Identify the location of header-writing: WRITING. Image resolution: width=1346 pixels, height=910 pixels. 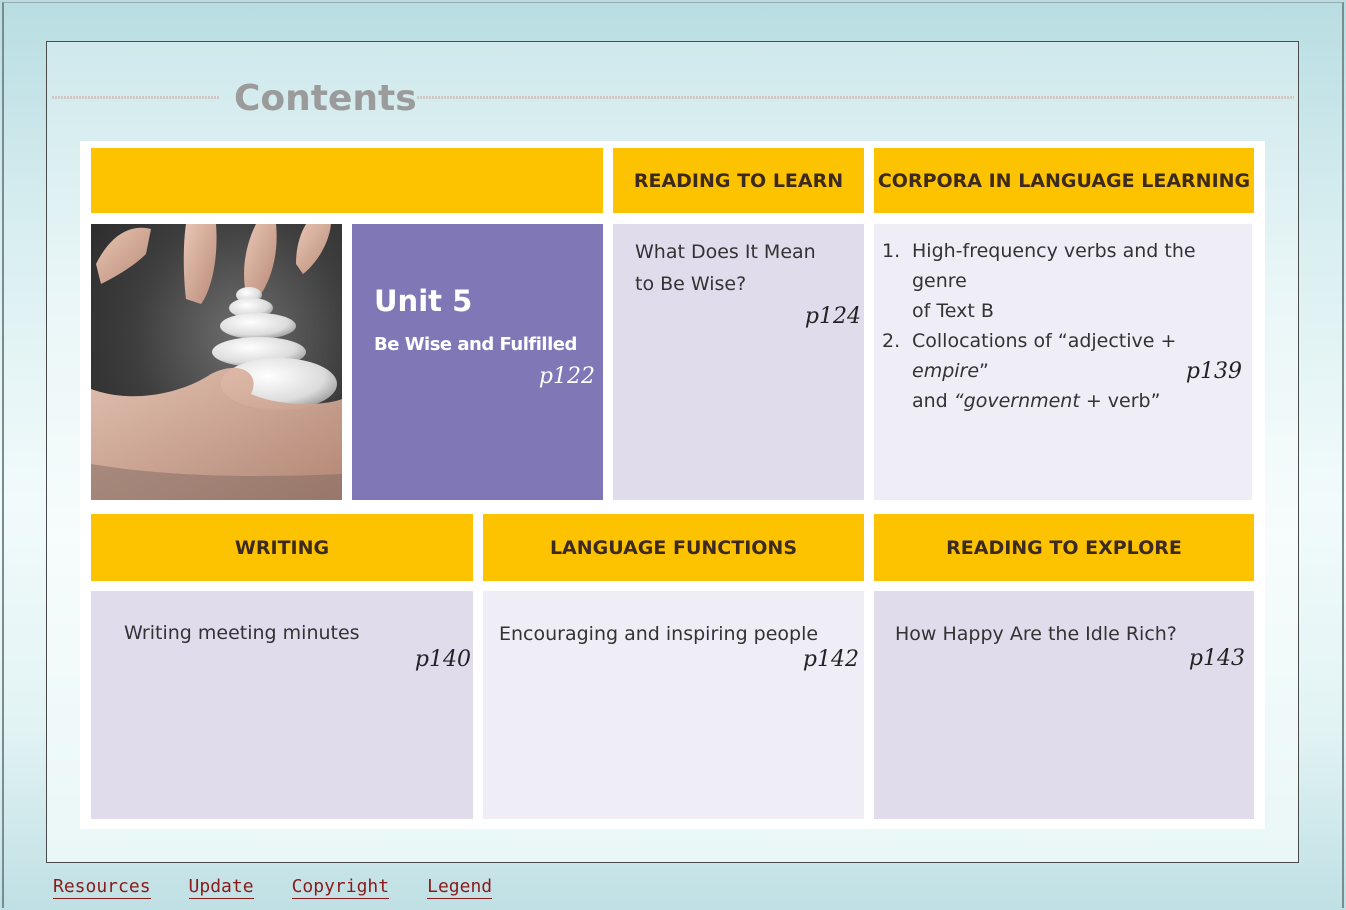
(282, 547).